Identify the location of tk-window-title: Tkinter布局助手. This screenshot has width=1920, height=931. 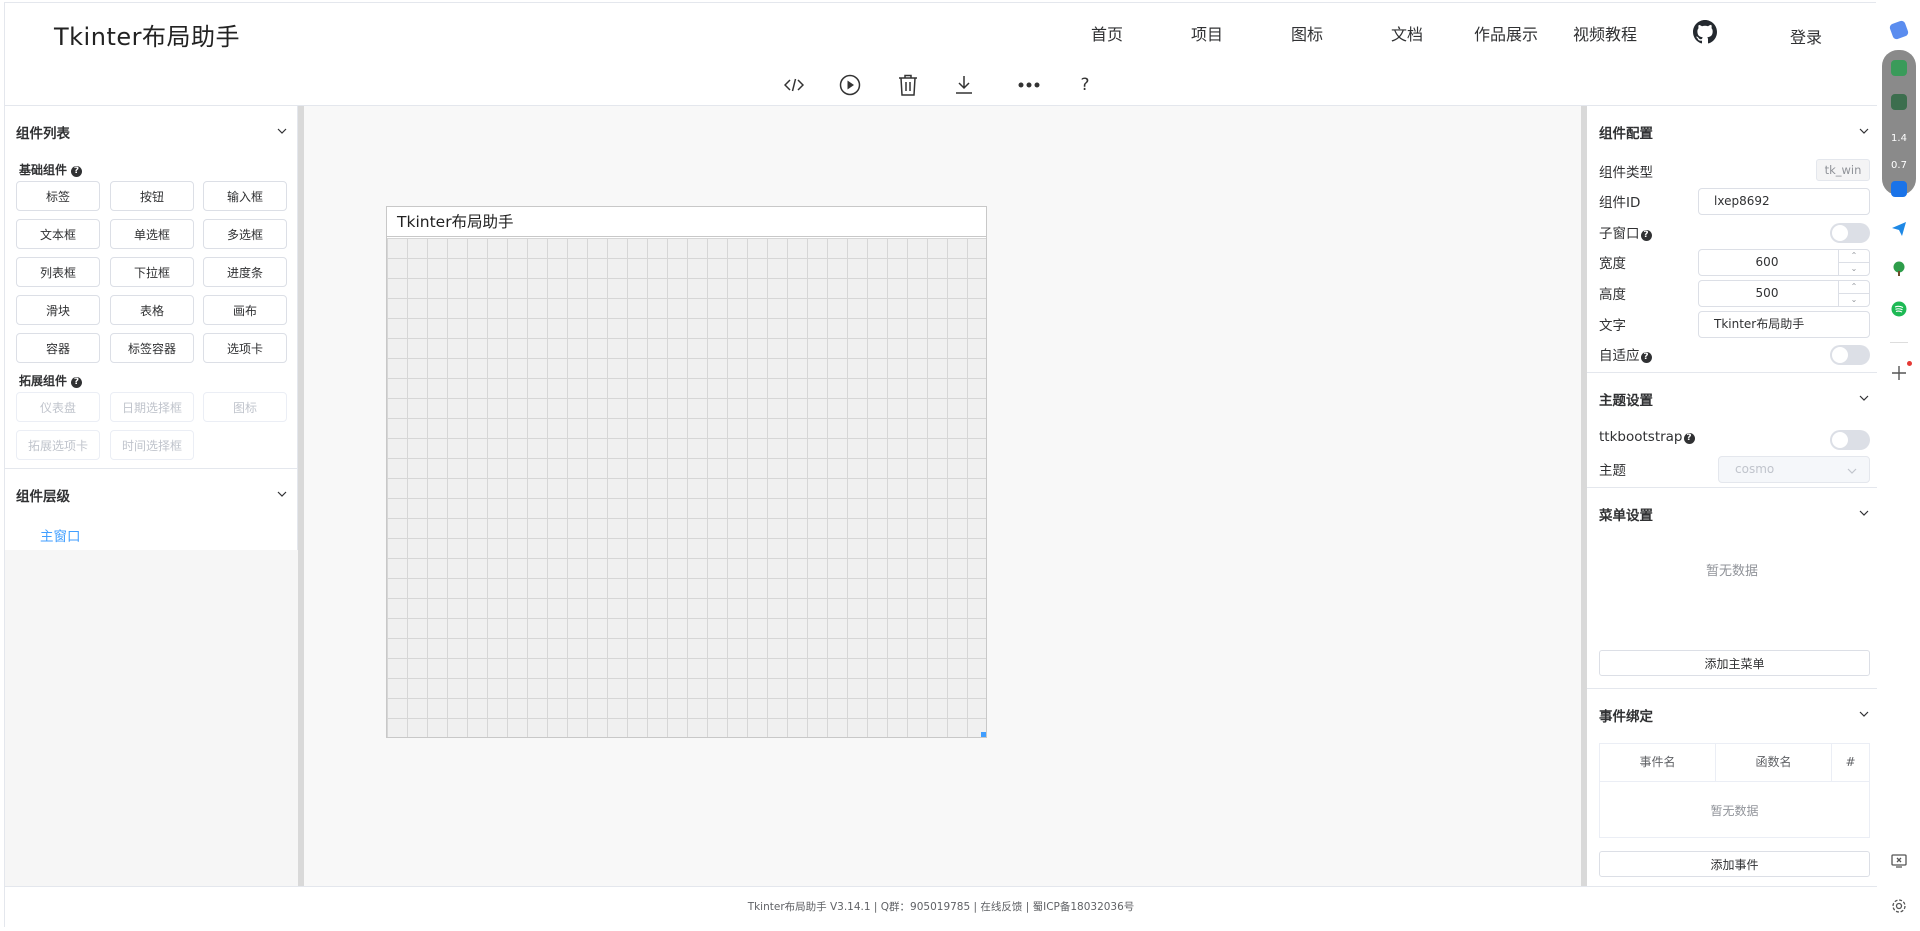
(686, 222).